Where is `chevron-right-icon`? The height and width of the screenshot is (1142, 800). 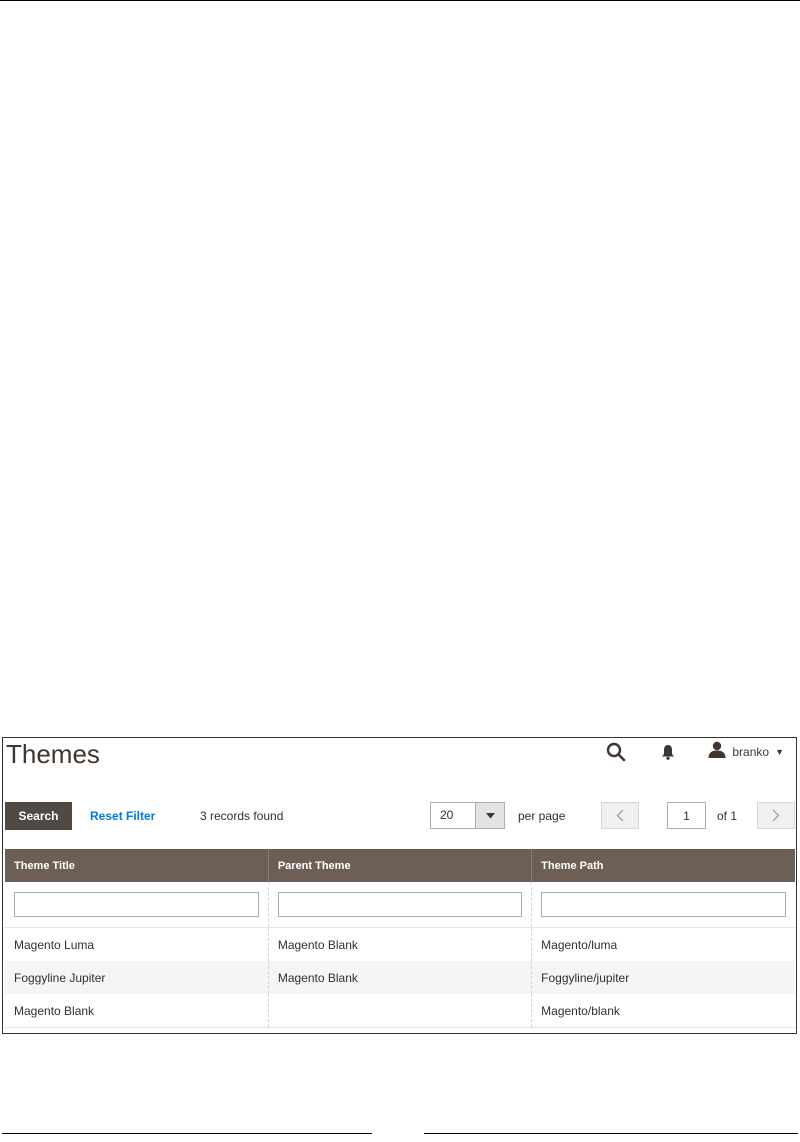 chevron-right-icon is located at coordinates (776, 815).